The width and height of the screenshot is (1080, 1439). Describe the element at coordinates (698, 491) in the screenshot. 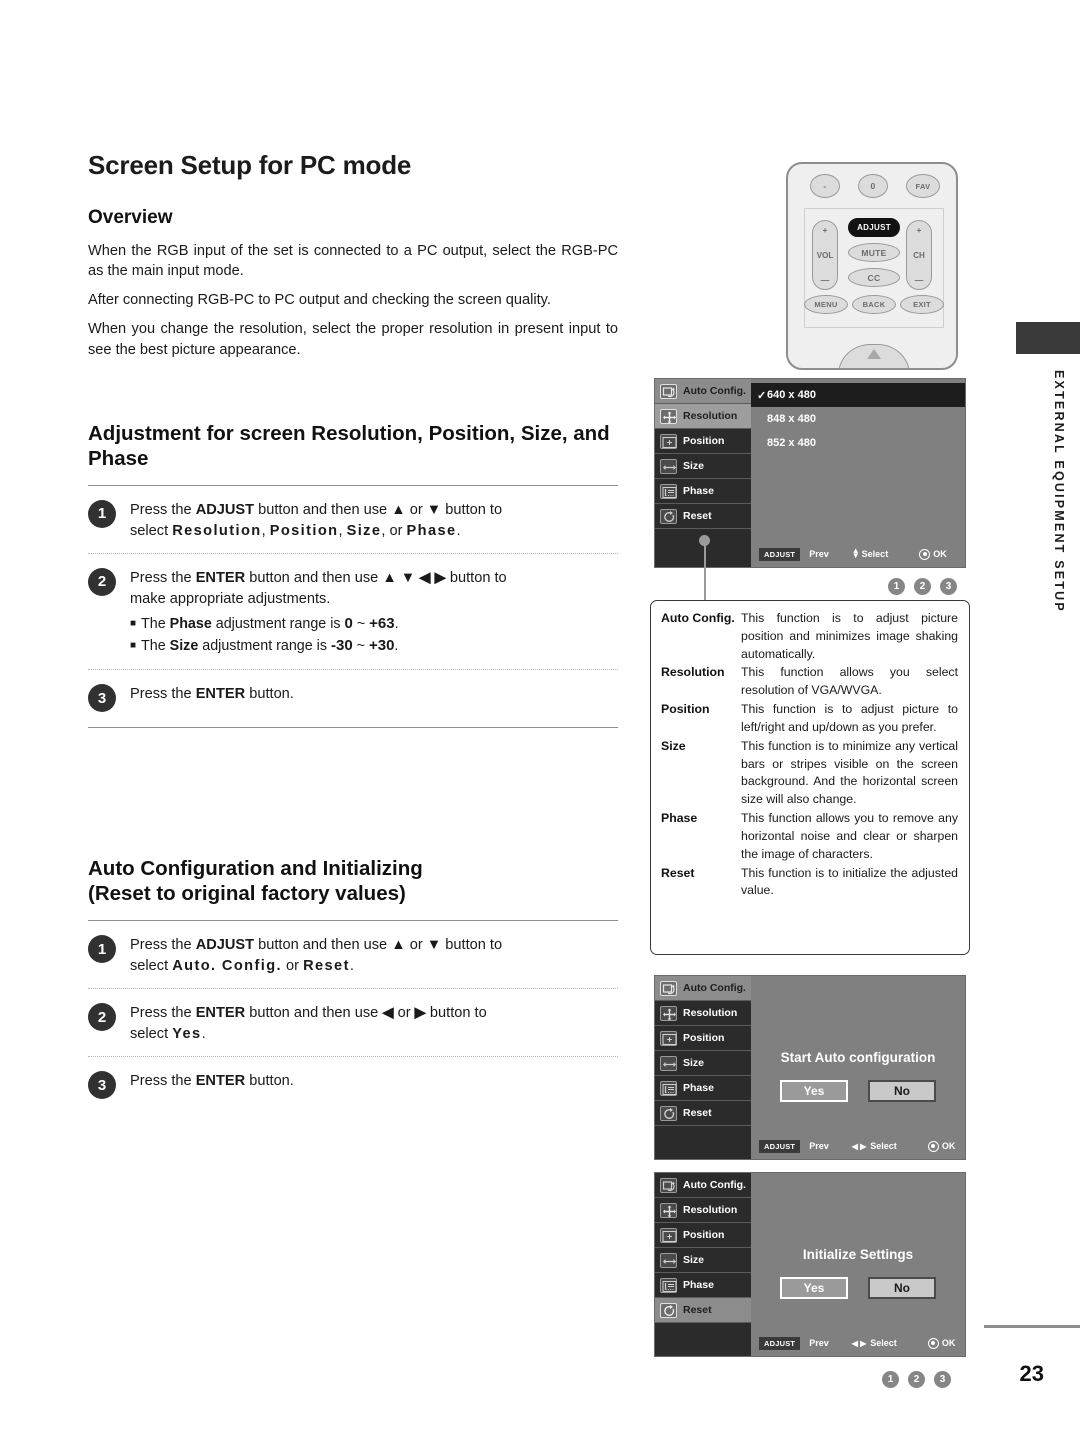

I see `osd-item-label: Phase` at that location.